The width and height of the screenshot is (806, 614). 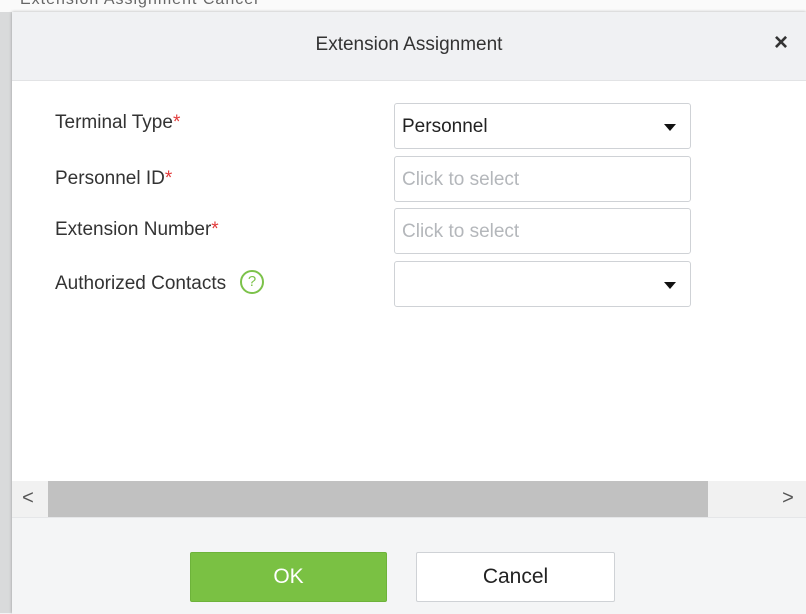 What do you see at coordinates (542, 126) in the screenshot?
I see `terminal-type-select: Personnel` at bounding box center [542, 126].